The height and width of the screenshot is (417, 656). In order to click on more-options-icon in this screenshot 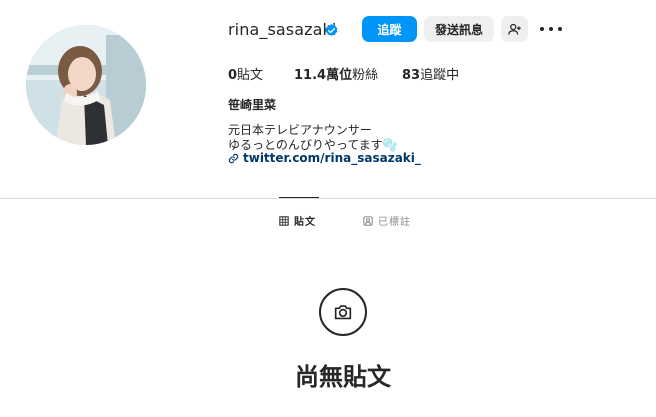, I will do `click(551, 29)`.